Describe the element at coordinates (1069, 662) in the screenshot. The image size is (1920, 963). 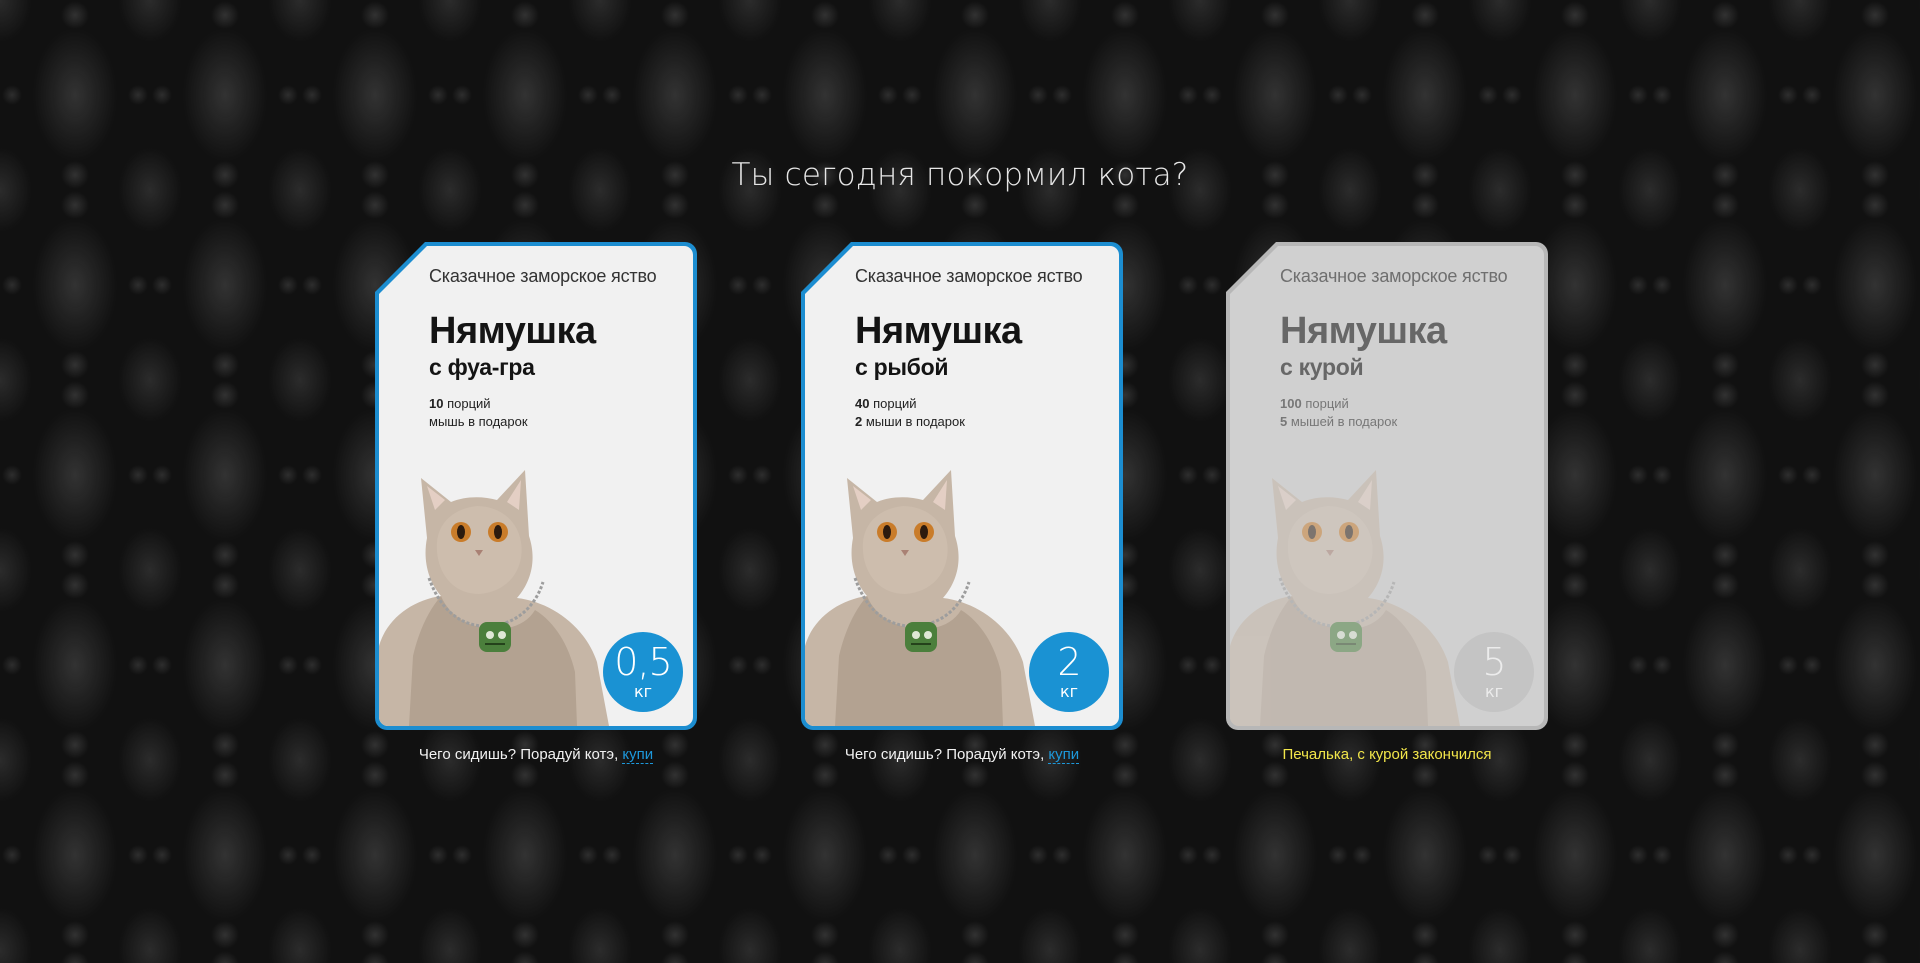
I see `weight-value: 2` at that location.